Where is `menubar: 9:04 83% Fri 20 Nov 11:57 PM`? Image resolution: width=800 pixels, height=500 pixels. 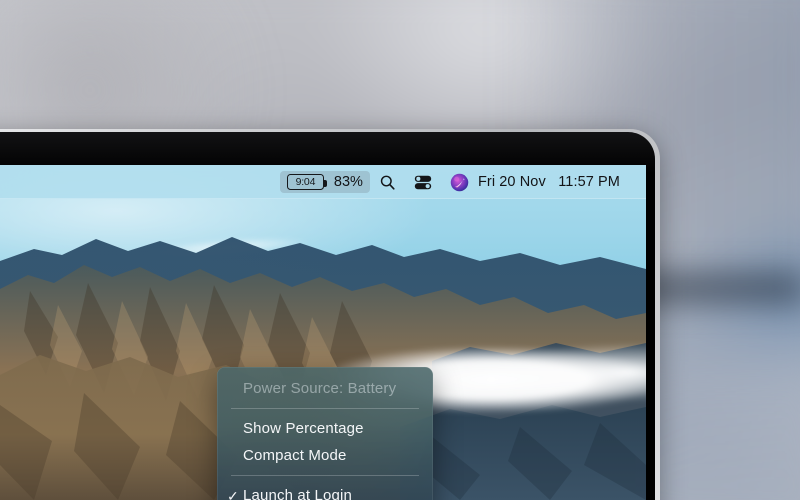 menubar: 9:04 83% Fri 20 Nov 11:57 PM is located at coordinates (323, 182).